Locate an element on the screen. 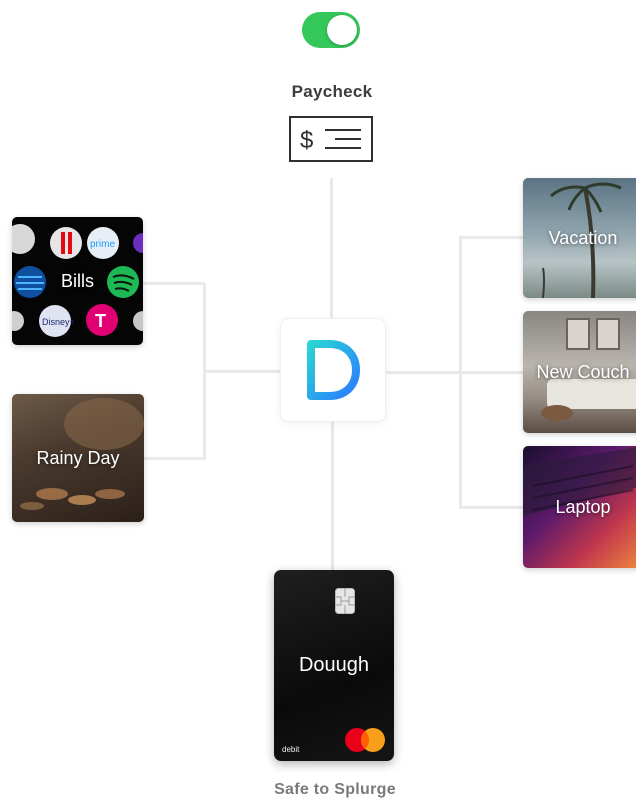  check-dollar-icon: $ is located at coordinates (331, 139).